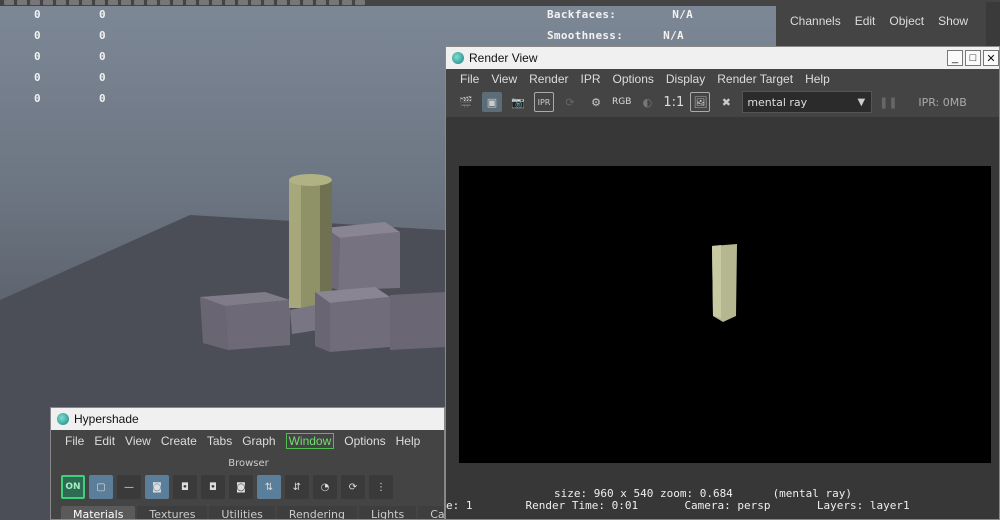 The height and width of the screenshot is (520, 1000). What do you see at coordinates (722, 58) in the screenshot?
I see `render-view-titlebar: Render View _ □ ✕` at bounding box center [722, 58].